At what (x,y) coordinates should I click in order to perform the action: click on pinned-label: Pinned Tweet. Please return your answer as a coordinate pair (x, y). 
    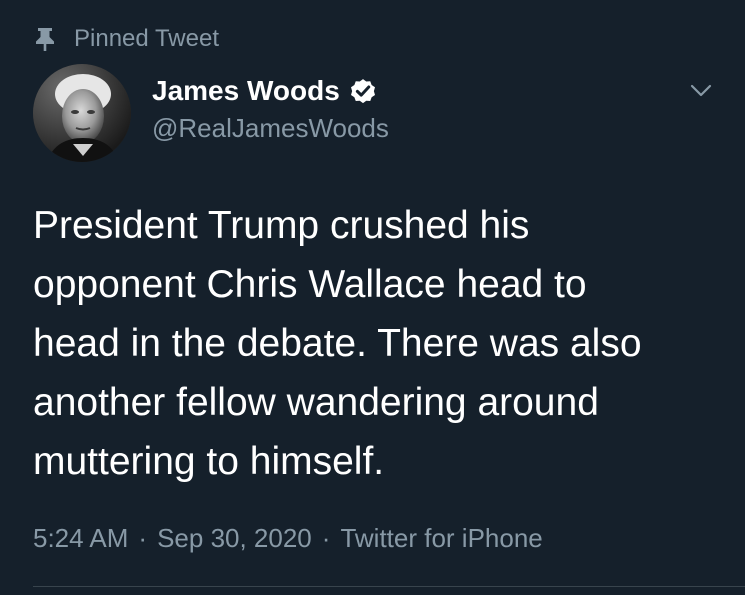
    Looking at the image, I should click on (146, 38).